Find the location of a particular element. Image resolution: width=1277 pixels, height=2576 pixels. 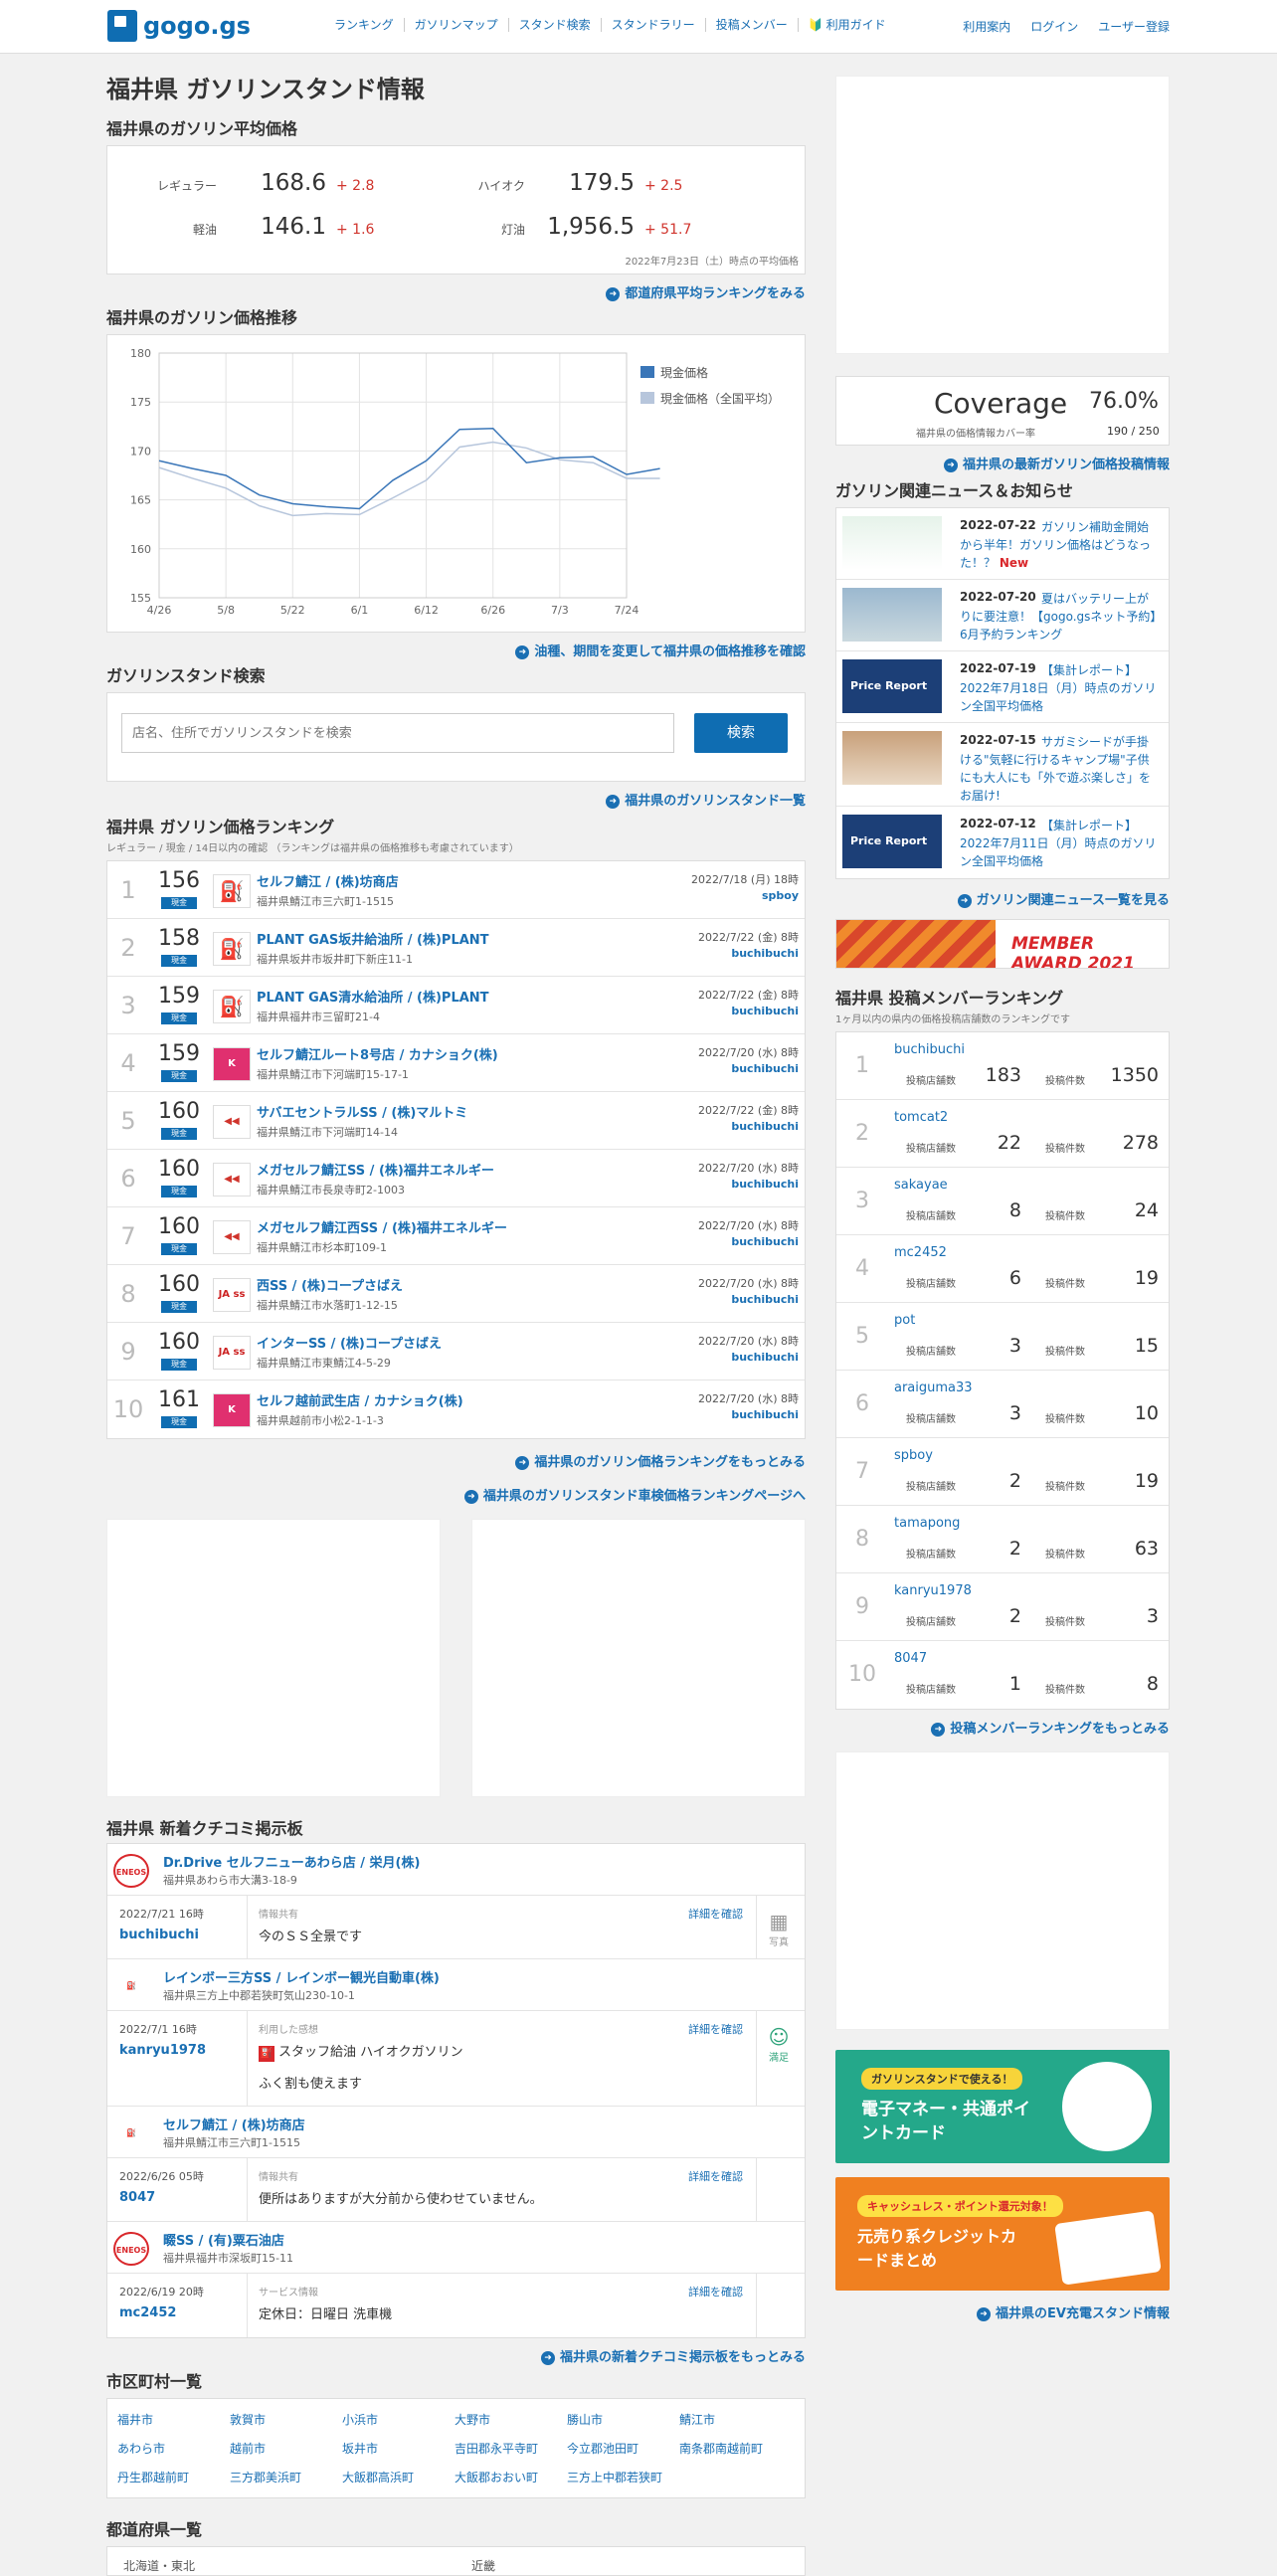

nav-help: 利用案内 is located at coordinates (986, 26).